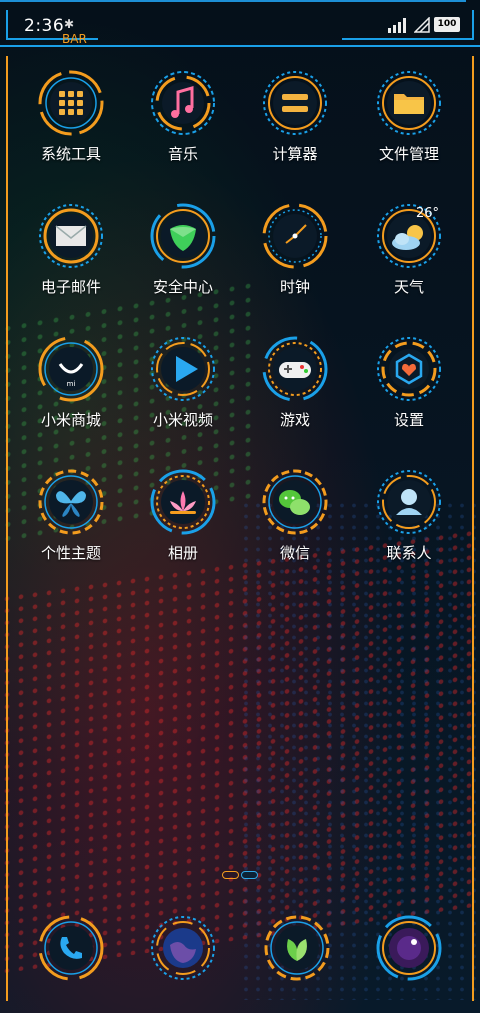  What do you see at coordinates (294, 420) in the screenshot?
I see `app-label: 游戏` at bounding box center [294, 420].